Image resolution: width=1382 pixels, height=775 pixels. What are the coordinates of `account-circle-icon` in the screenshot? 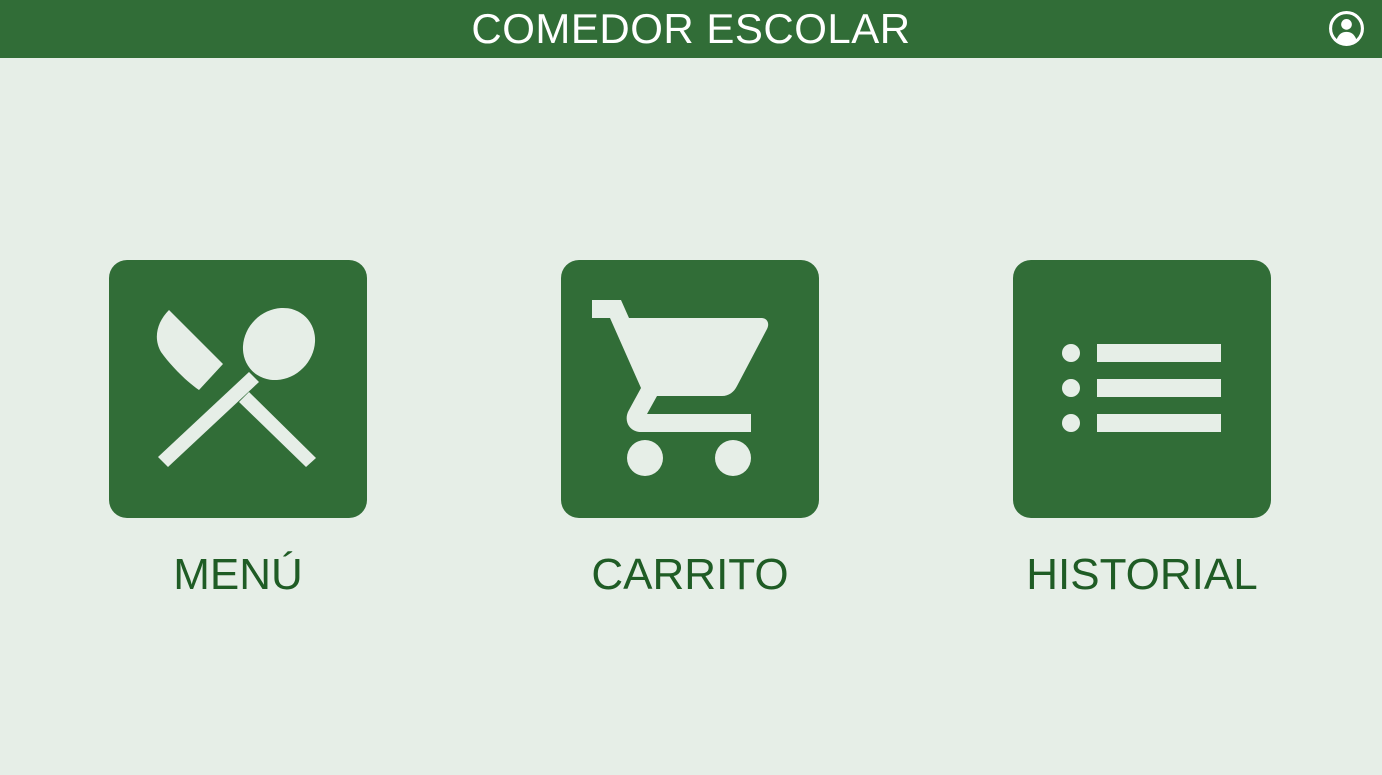 It's located at (1346, 28).